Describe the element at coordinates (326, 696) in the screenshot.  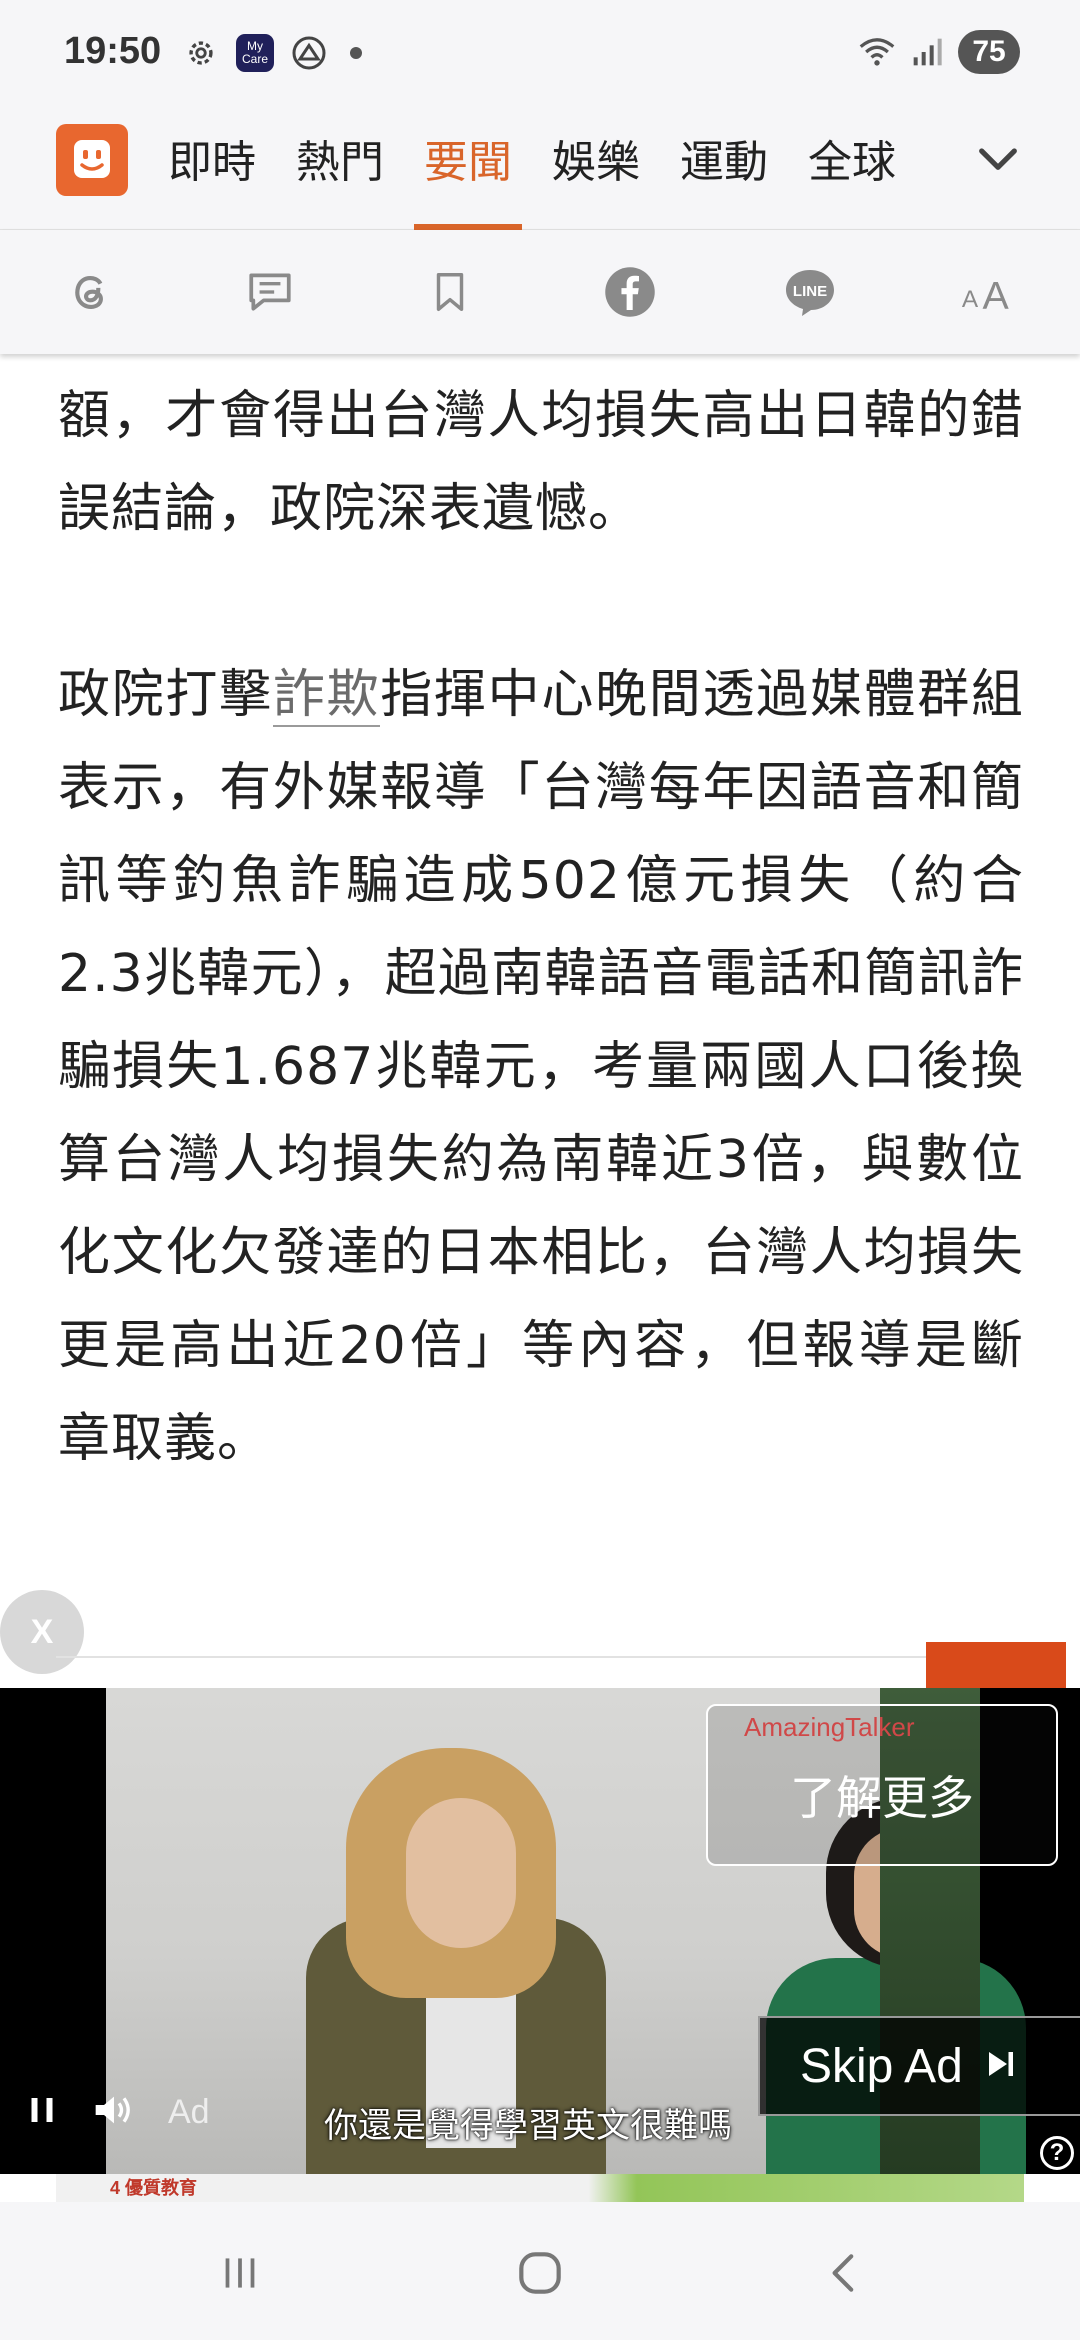
I see `keyword-link: 詐欺` at that location.